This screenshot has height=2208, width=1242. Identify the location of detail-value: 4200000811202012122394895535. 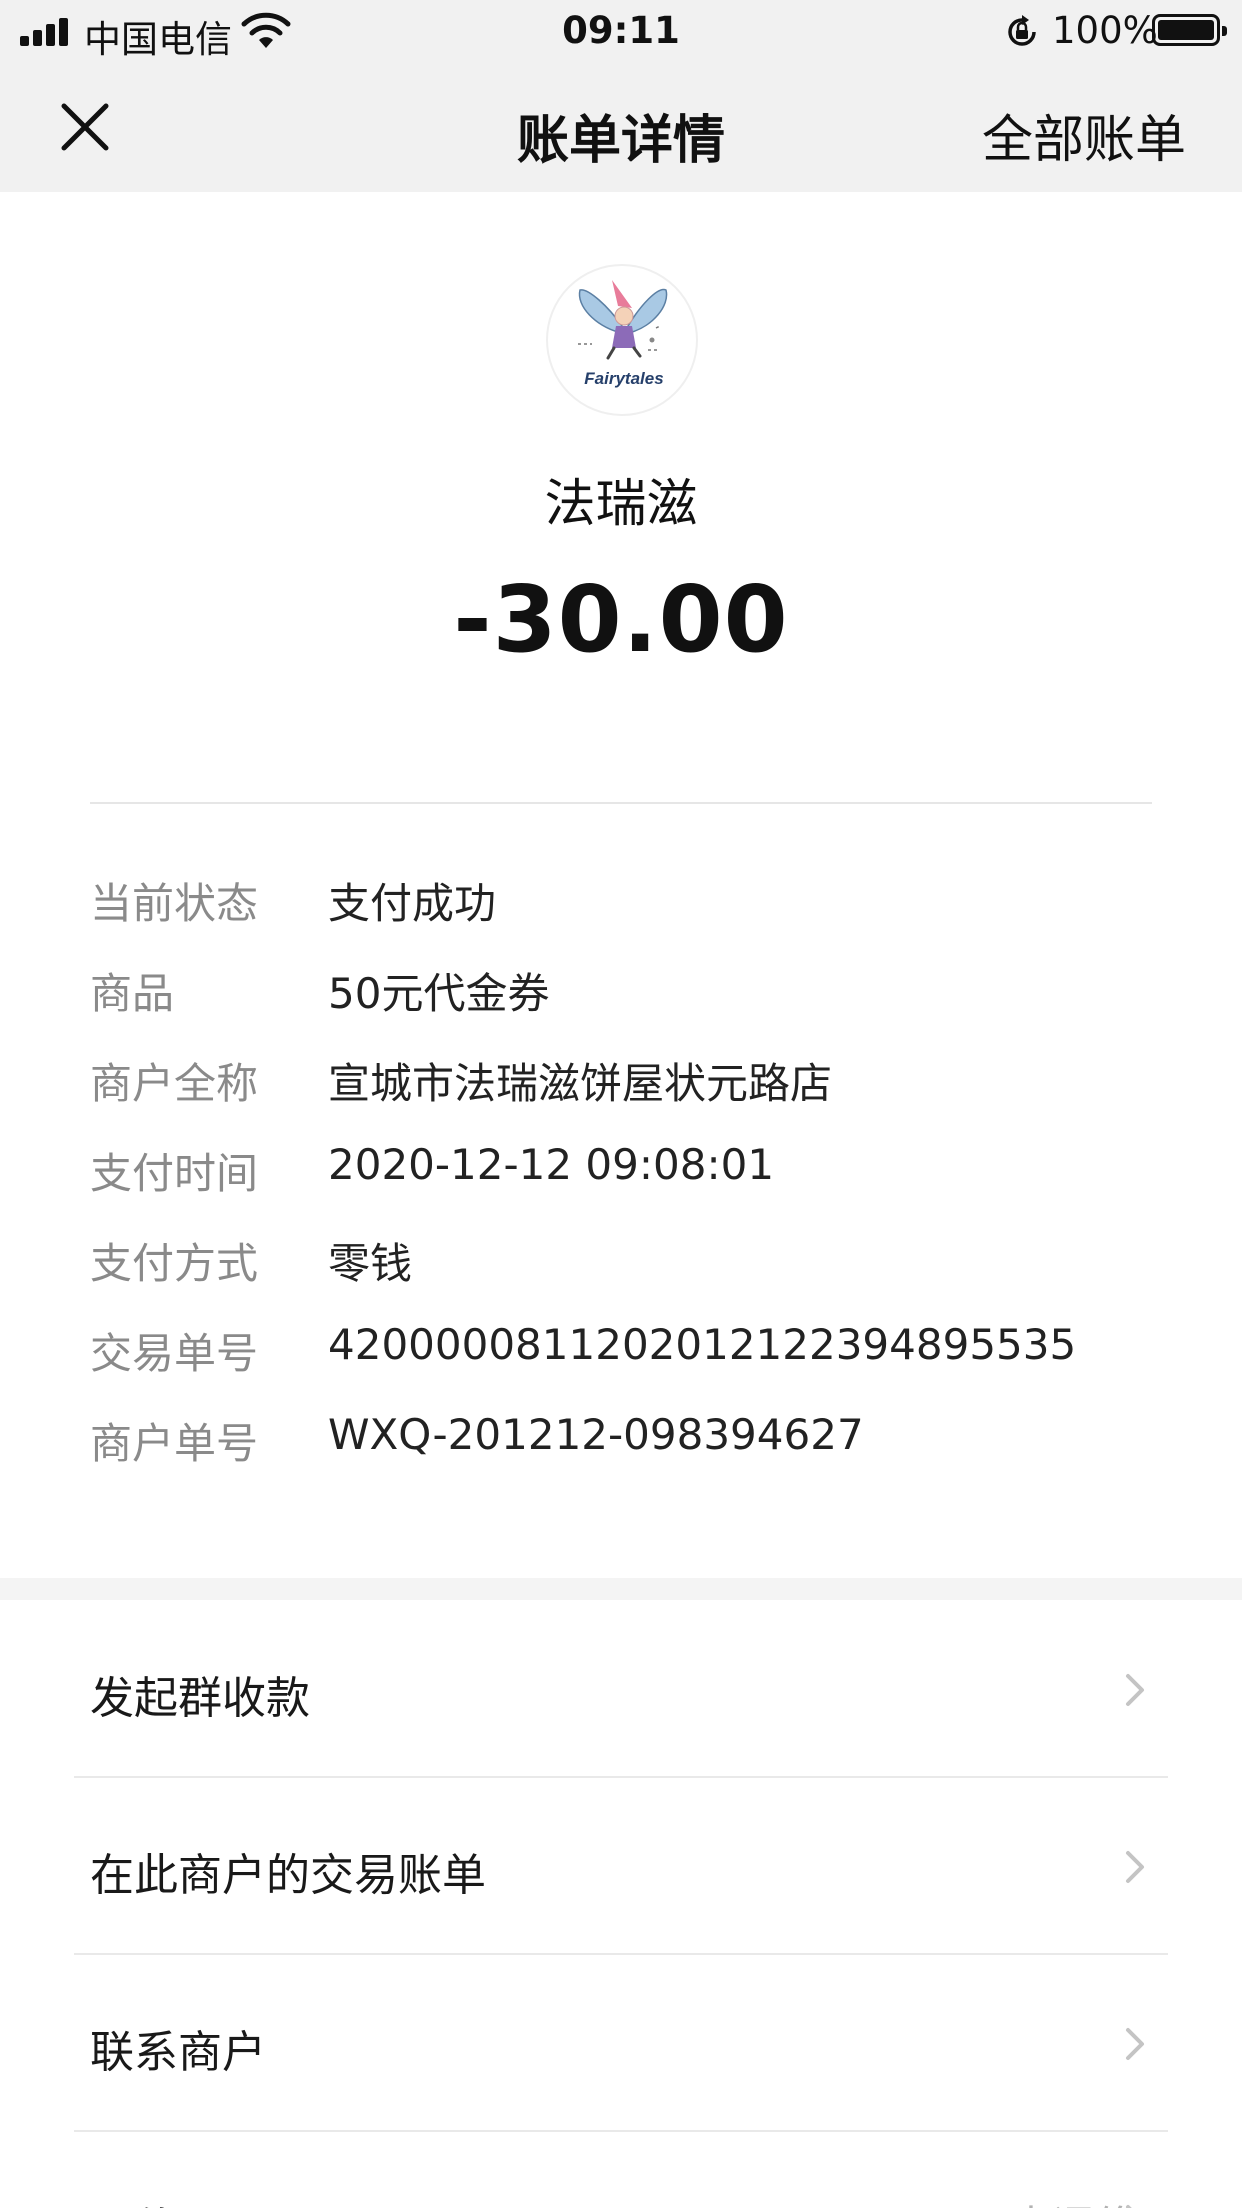
(702, 1344).